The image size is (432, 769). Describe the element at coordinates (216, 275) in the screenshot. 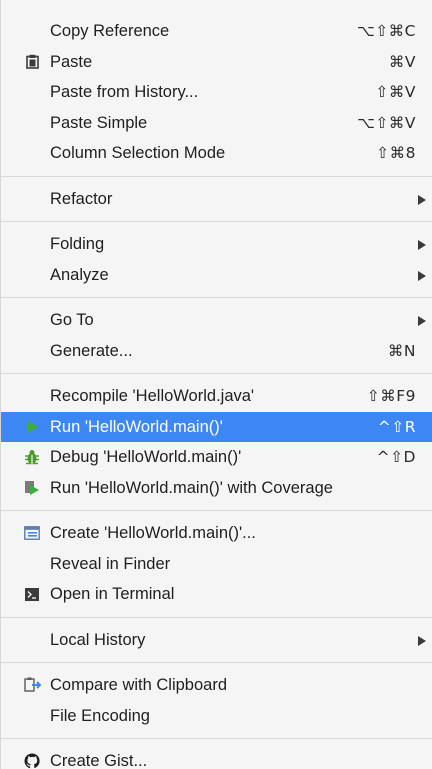

I see `menu-item-analyze: Analyze` at that location.